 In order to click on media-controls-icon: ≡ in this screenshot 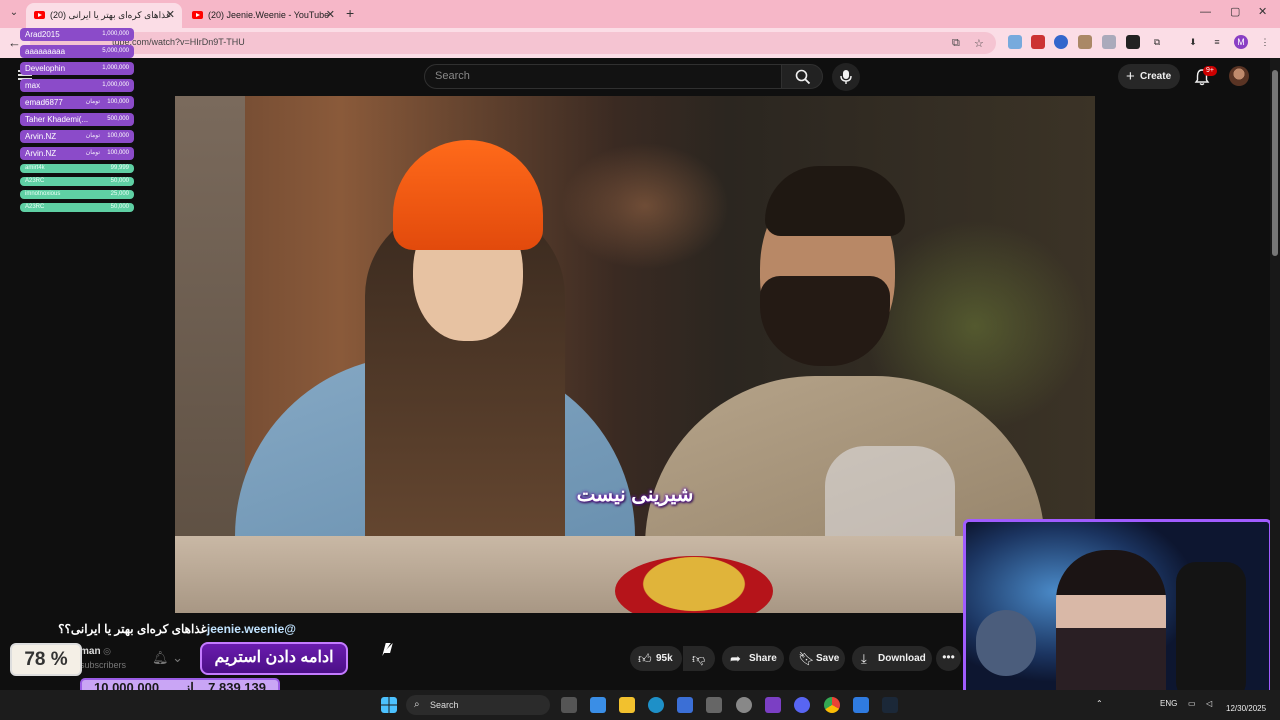, I will do `click(1217, 42)`.